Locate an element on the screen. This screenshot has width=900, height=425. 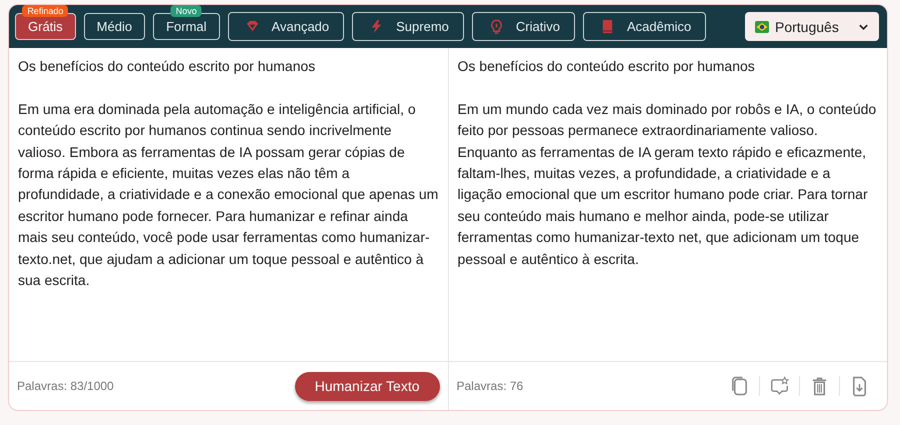
word-count: Palavras: 76 is located at coordinates (490, 386).